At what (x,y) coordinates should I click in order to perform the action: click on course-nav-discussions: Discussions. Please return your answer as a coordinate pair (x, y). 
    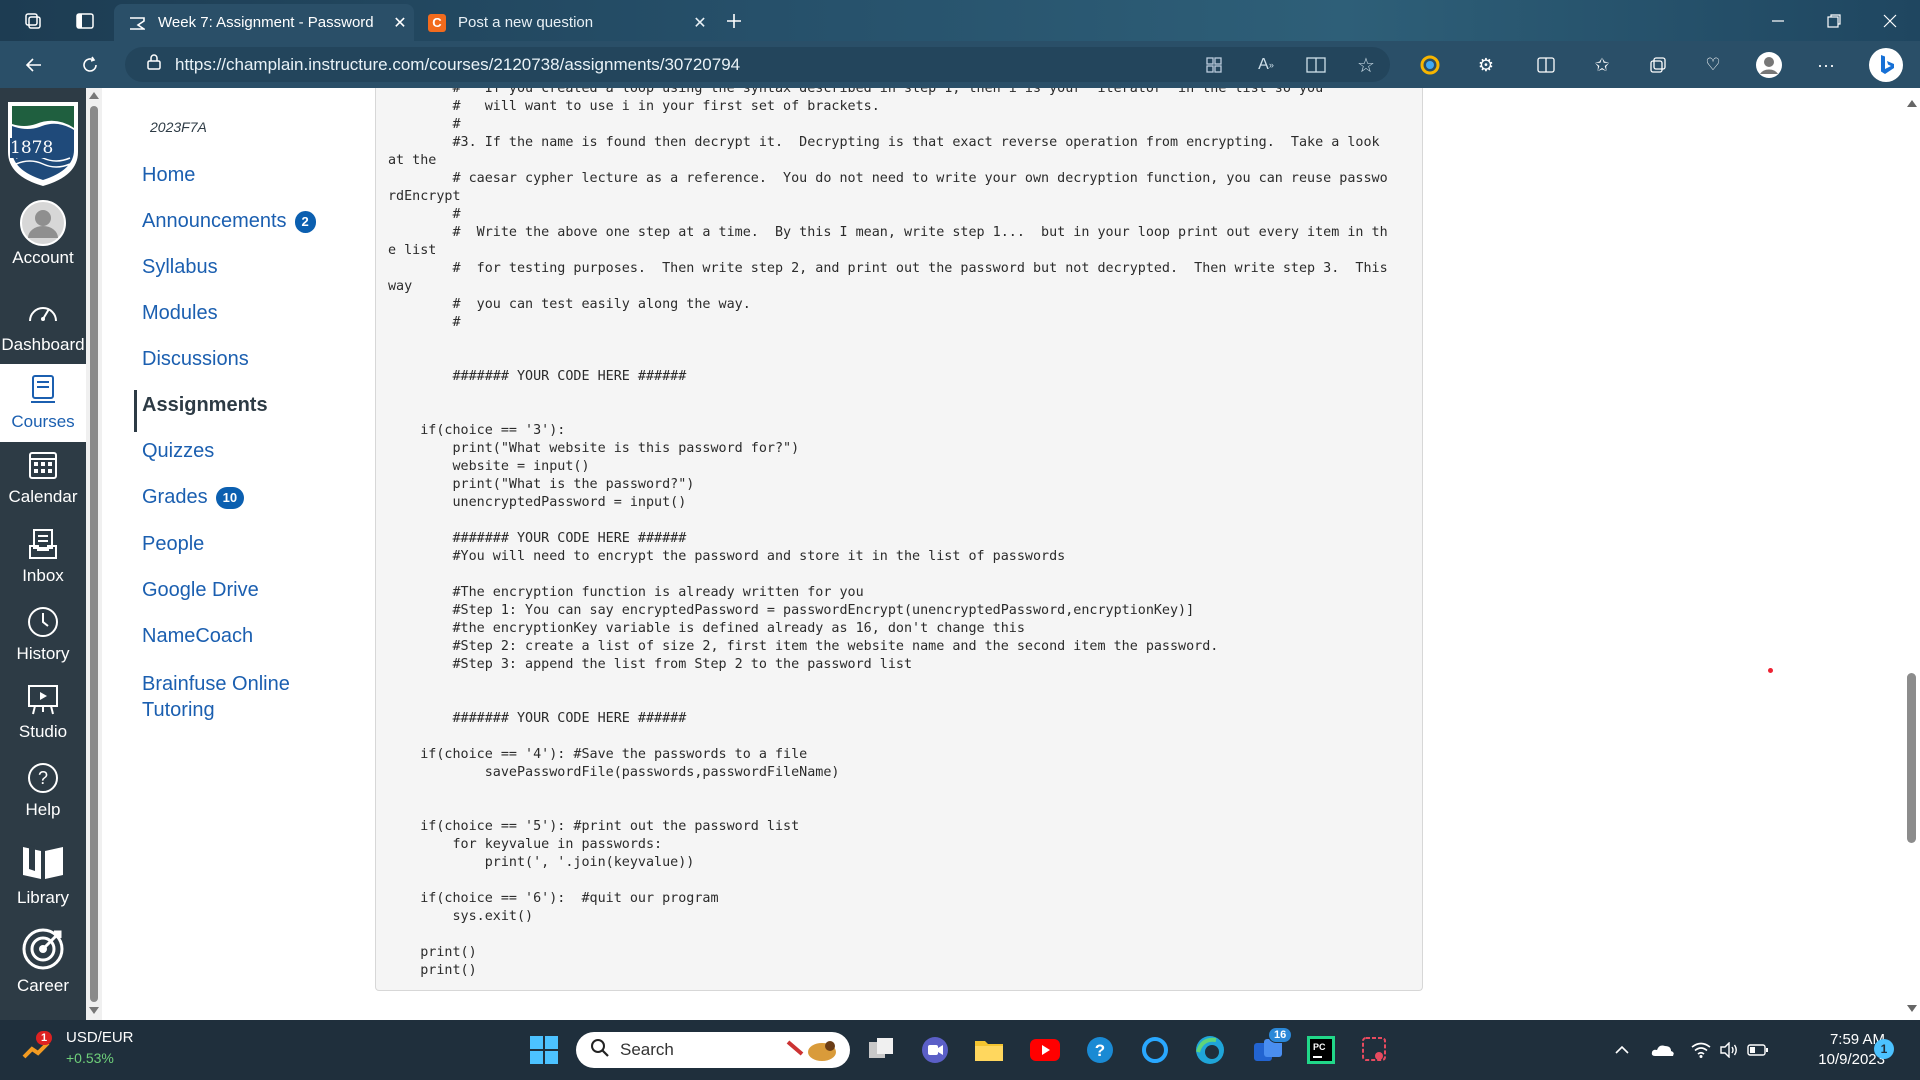
    Looking at the image, I should click on (195, 359).